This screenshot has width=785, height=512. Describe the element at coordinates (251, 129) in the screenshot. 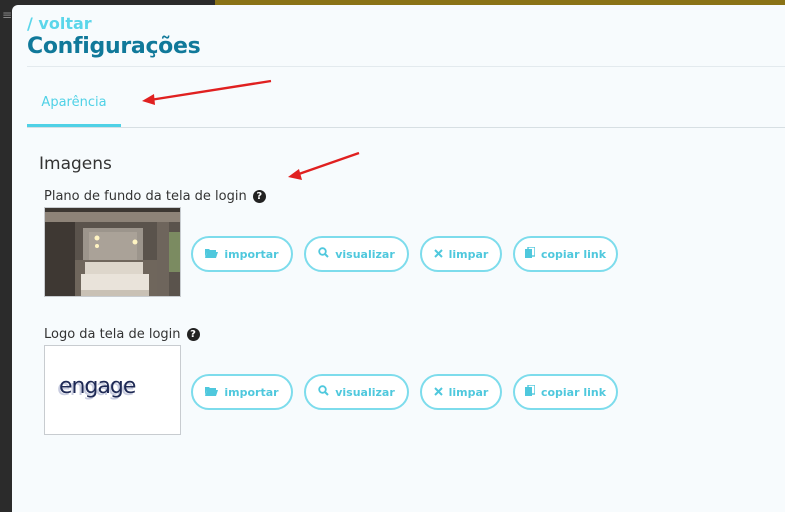

I see `annotation-arrows` at that location.